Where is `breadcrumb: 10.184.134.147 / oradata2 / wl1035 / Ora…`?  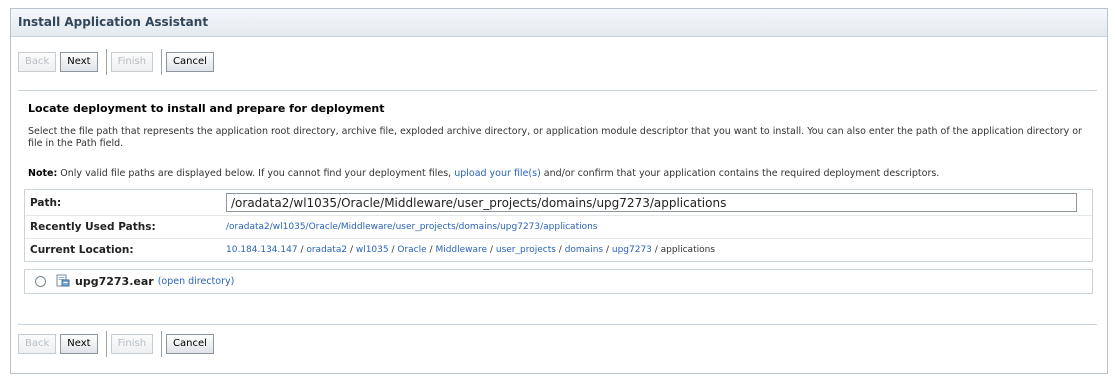
breadcrumb: 10.184.134.147 / oradata2 / wl1035 / Ora… is located at coordinates (470, 250).